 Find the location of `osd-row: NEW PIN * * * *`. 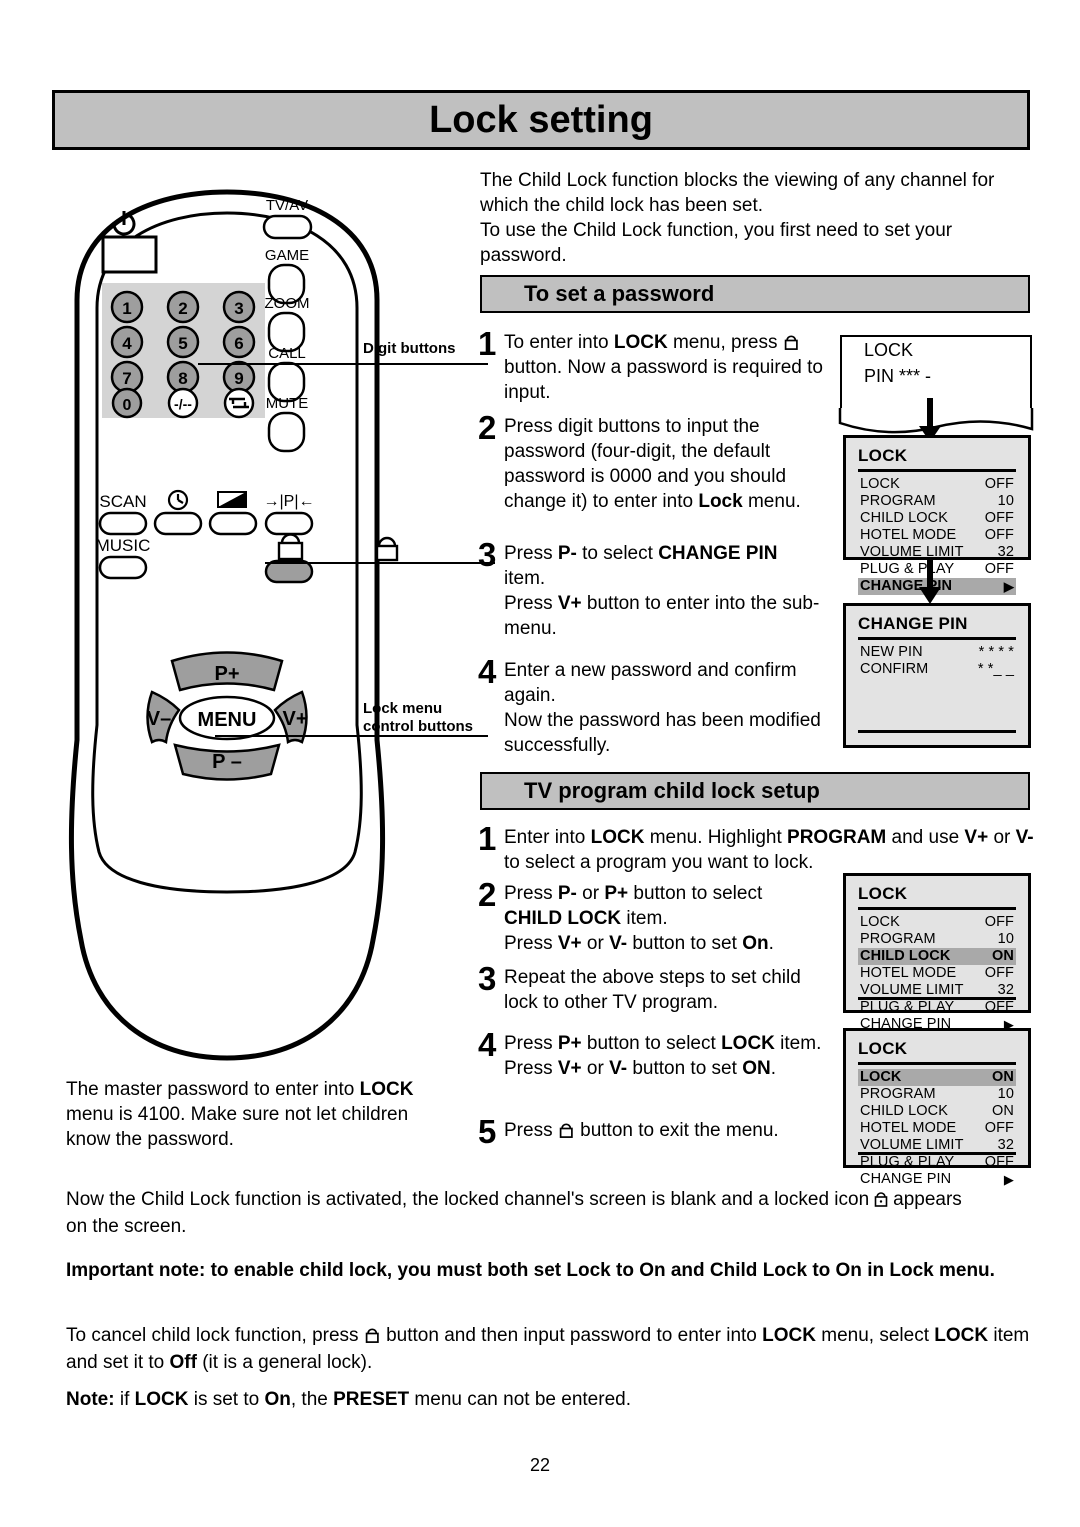

osd-row: NEW PIN * * * * is located at coordinates (937, 652).